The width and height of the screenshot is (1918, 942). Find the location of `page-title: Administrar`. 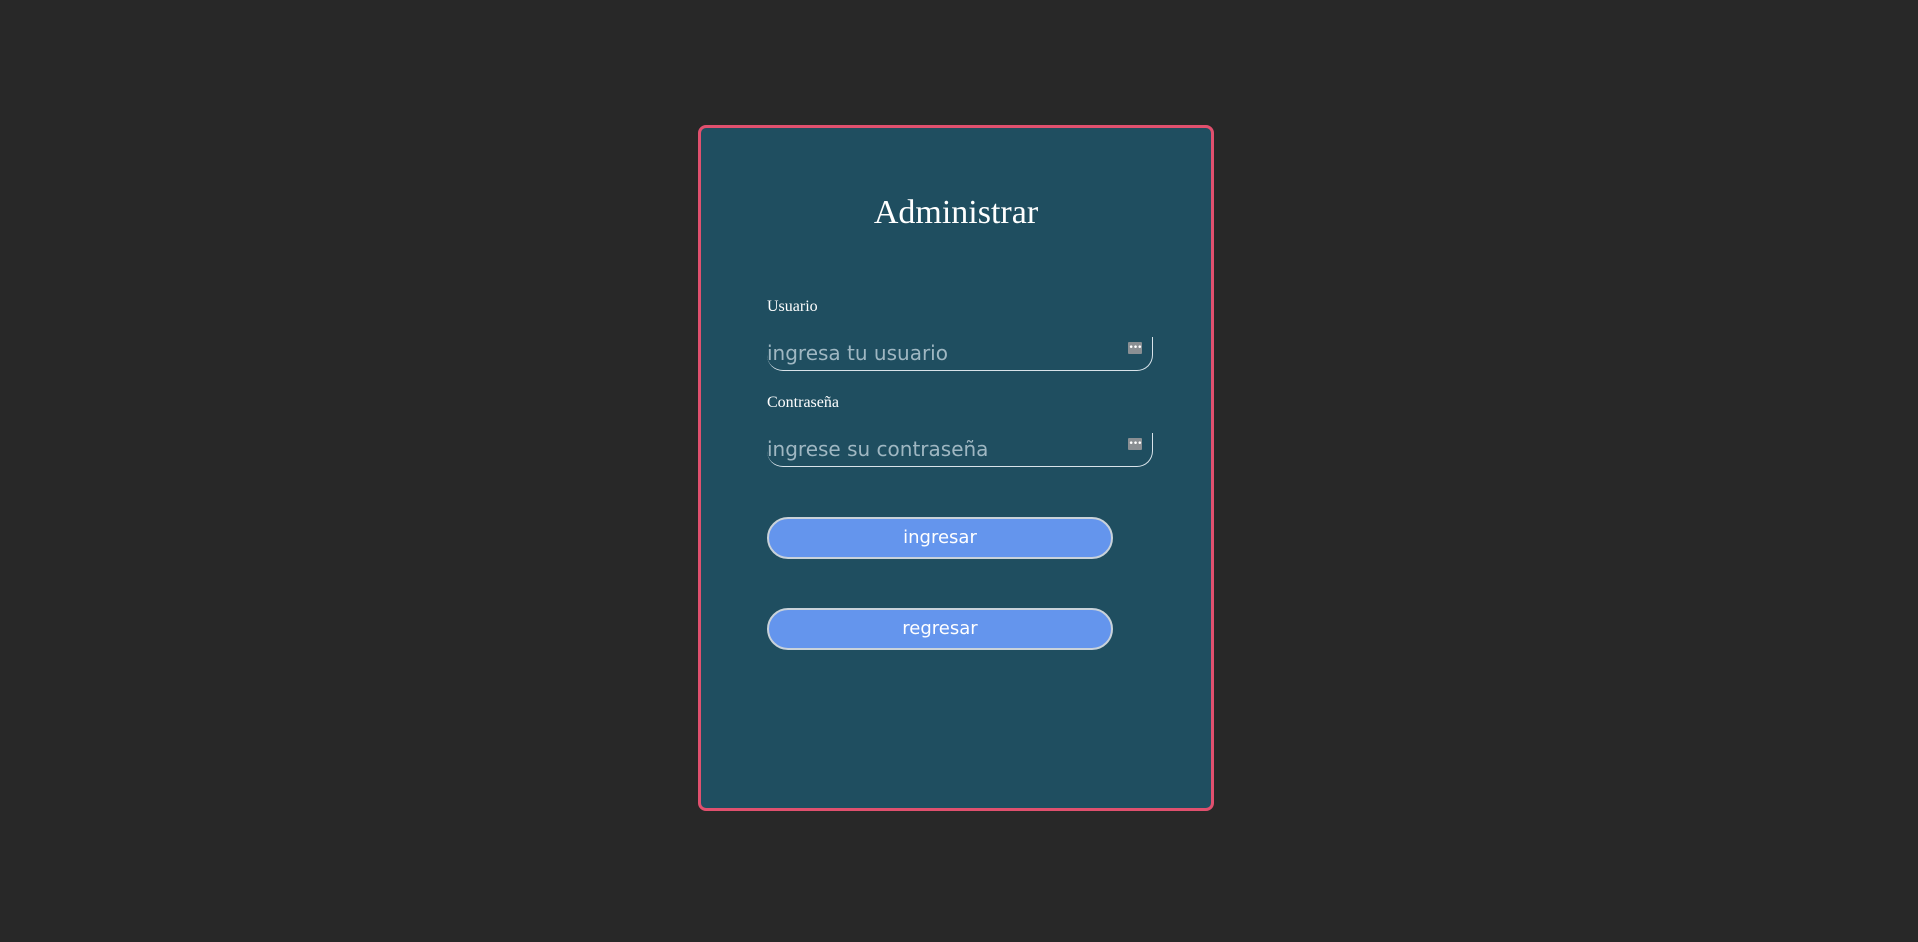

page-title: Administrar is located at coordinates (956, 212).